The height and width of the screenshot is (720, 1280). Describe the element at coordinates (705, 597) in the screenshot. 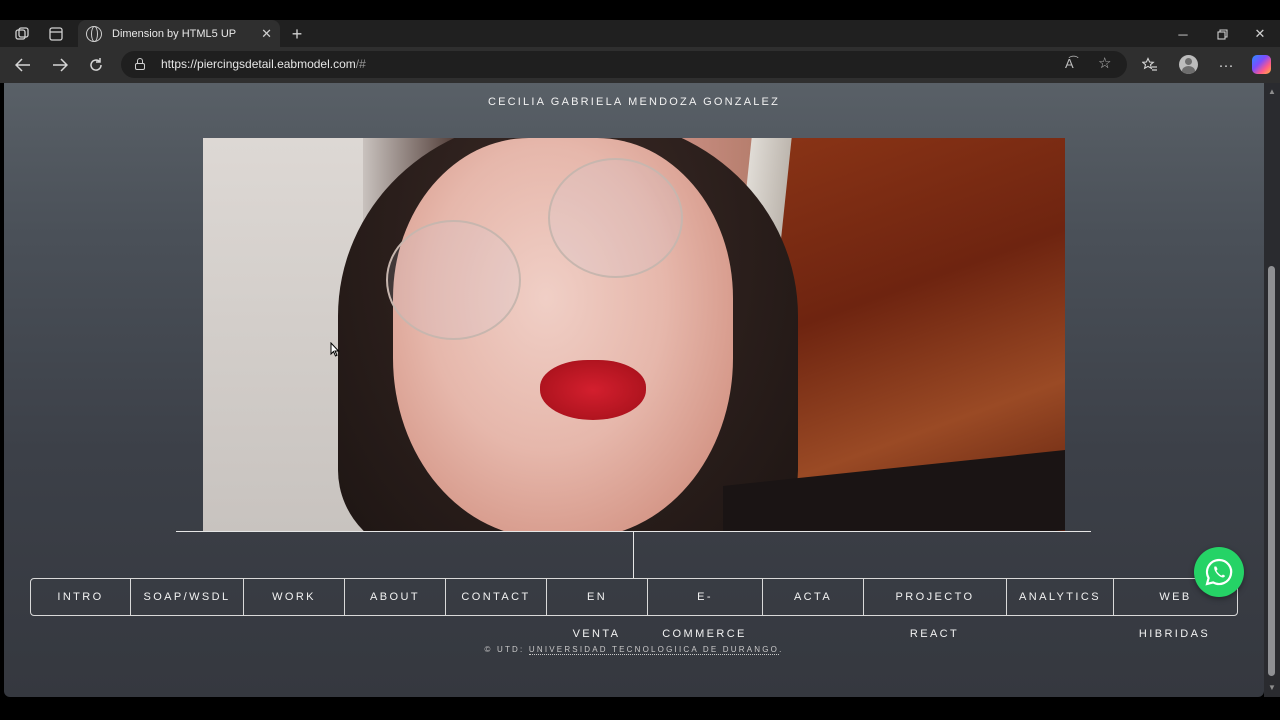

I see `nav-e-commerce: E-` at that location.